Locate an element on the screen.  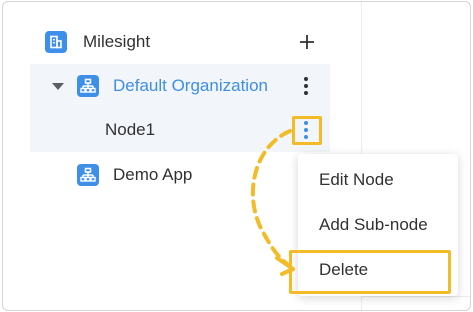
delete-highlight-box is located at coordinates (370, 272).